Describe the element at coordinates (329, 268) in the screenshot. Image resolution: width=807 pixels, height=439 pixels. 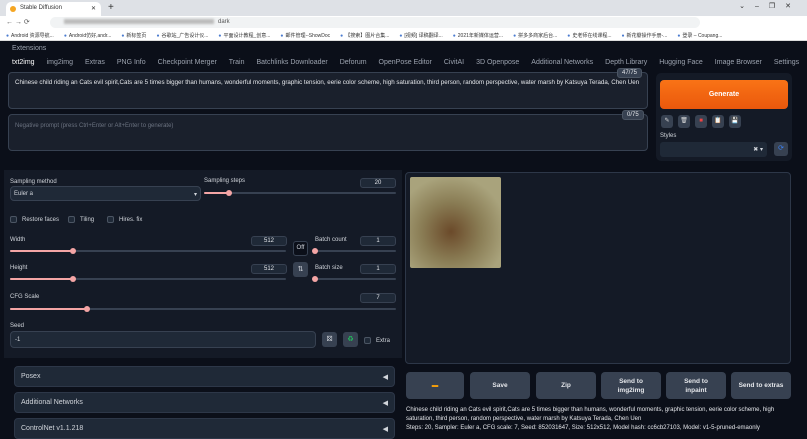
I see `batch-size-label: Batch size` at that location.